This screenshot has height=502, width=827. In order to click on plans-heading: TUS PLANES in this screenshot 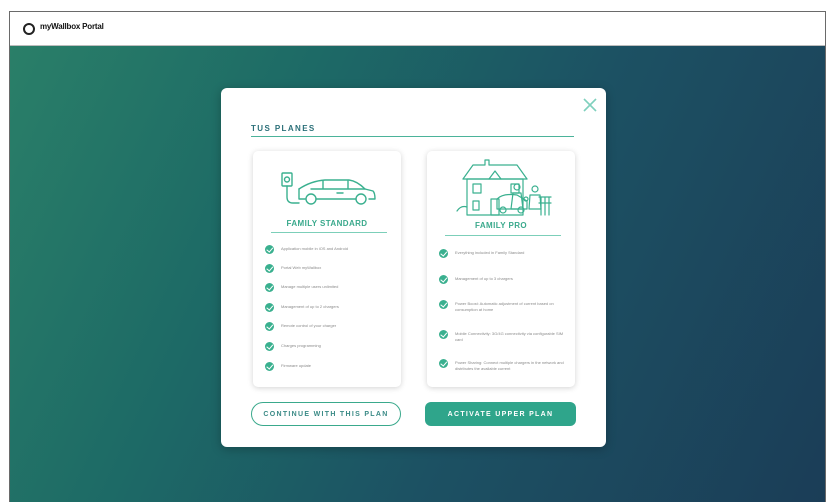, I will do `click(283, 128)`.